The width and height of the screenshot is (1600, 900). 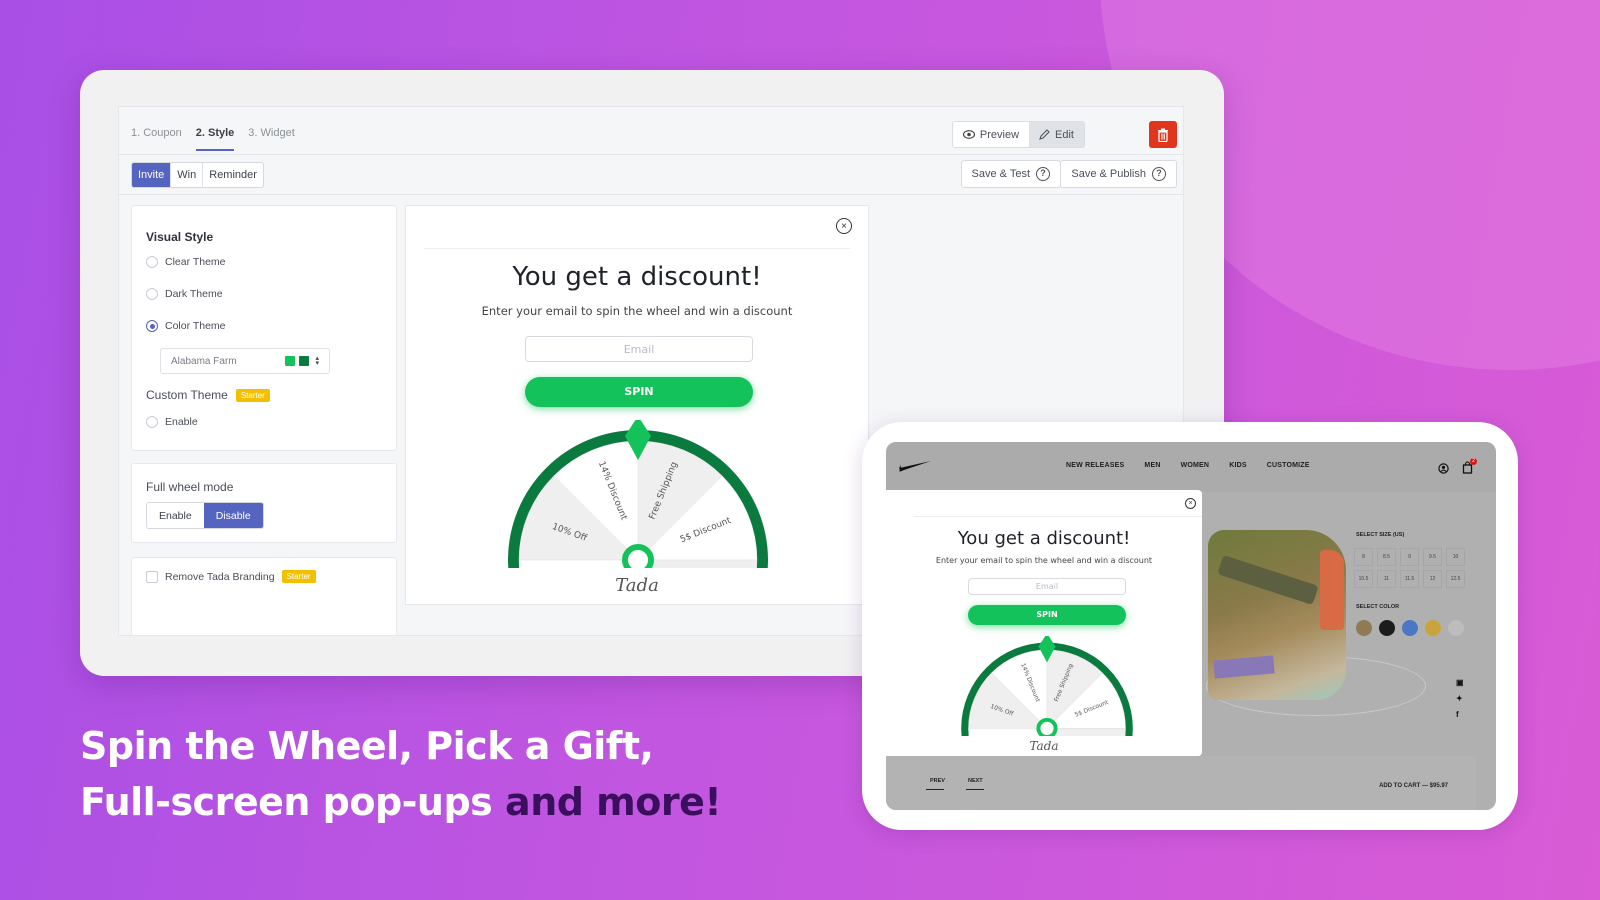 I want to click on save-publish-label: Save & Publish, so click(x=1108, y=174).